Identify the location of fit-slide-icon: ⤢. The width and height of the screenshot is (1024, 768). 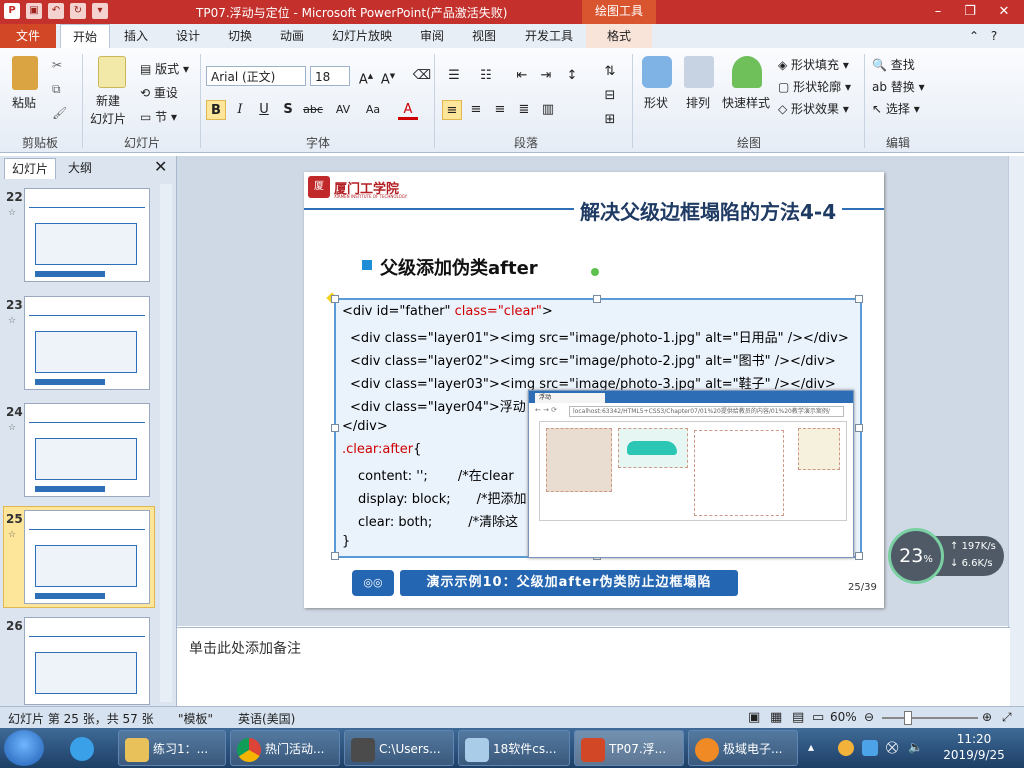
(1007, 717).